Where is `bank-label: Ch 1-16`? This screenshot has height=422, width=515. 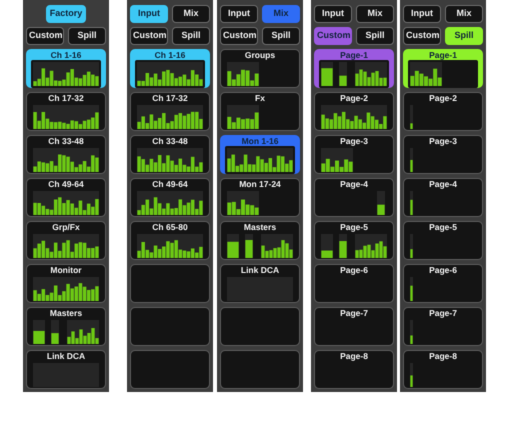
bank-label: Ch 1-16 is located at coordinates (66, 55).